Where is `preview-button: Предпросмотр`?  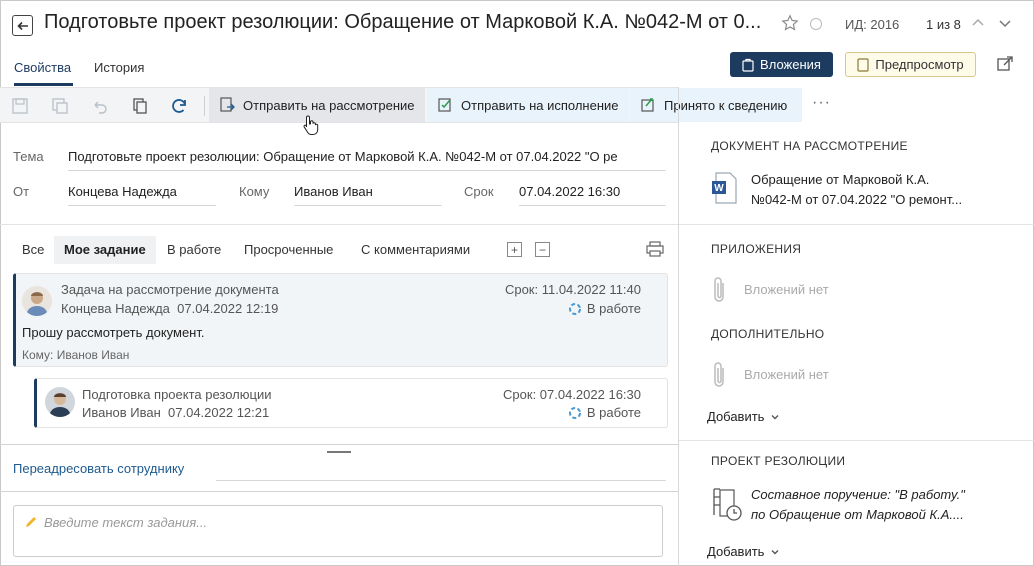 preview-button: Предпросмотр is located at coordinates (910, 64).